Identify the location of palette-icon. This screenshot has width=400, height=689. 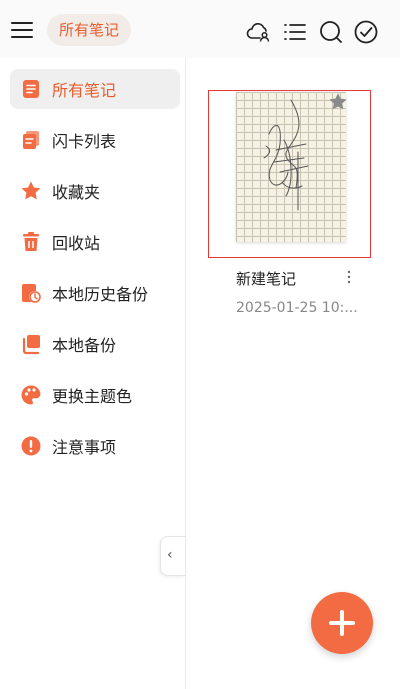
(31, 395).